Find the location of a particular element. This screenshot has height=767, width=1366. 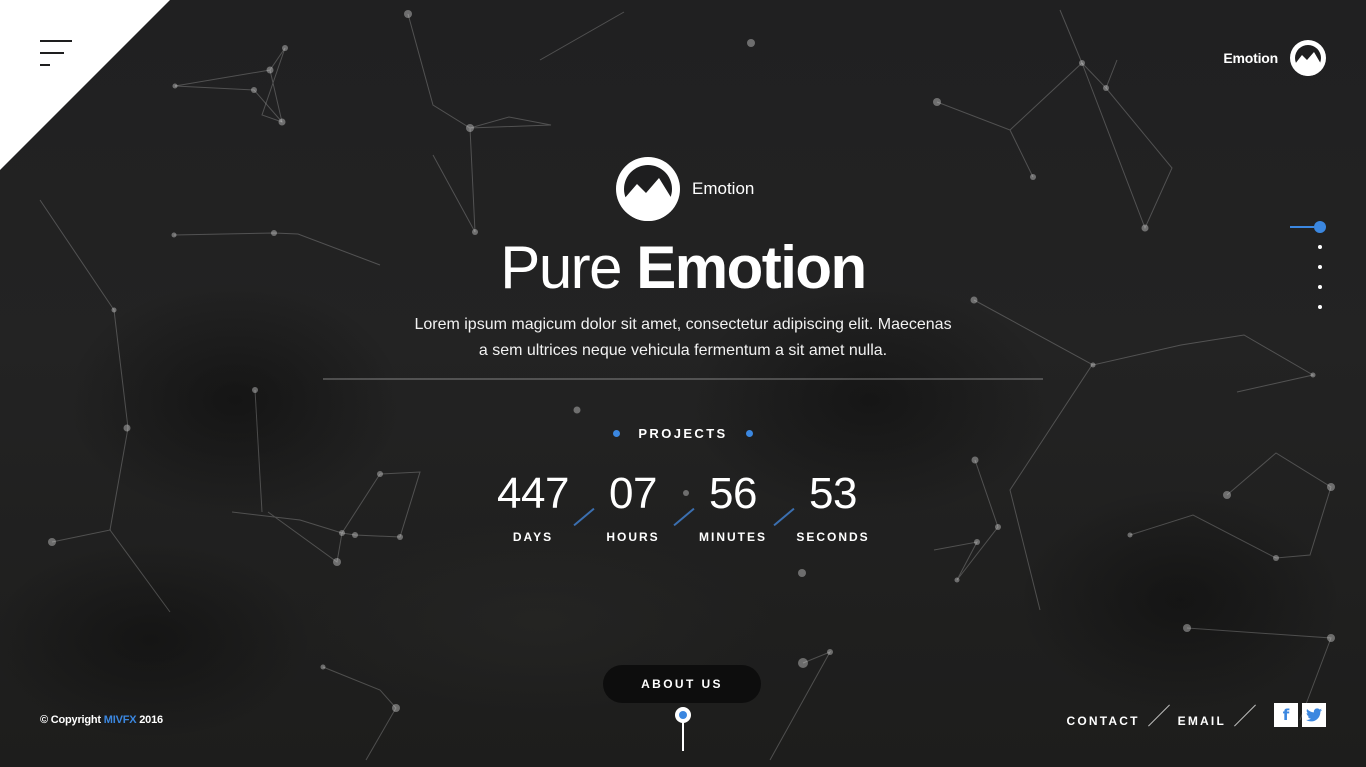

countdown-seconds: 53 SECONDS is located at coordinates (833, 506).